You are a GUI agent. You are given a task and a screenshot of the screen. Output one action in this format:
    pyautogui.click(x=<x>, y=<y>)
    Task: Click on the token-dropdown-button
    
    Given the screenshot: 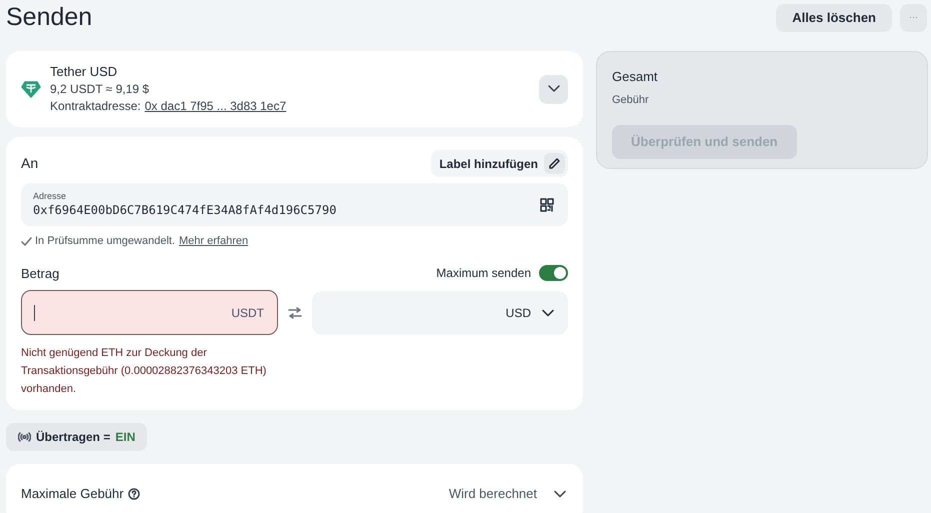 What is the action you would take?
    pyautogui.click(x=553, y=89)
    